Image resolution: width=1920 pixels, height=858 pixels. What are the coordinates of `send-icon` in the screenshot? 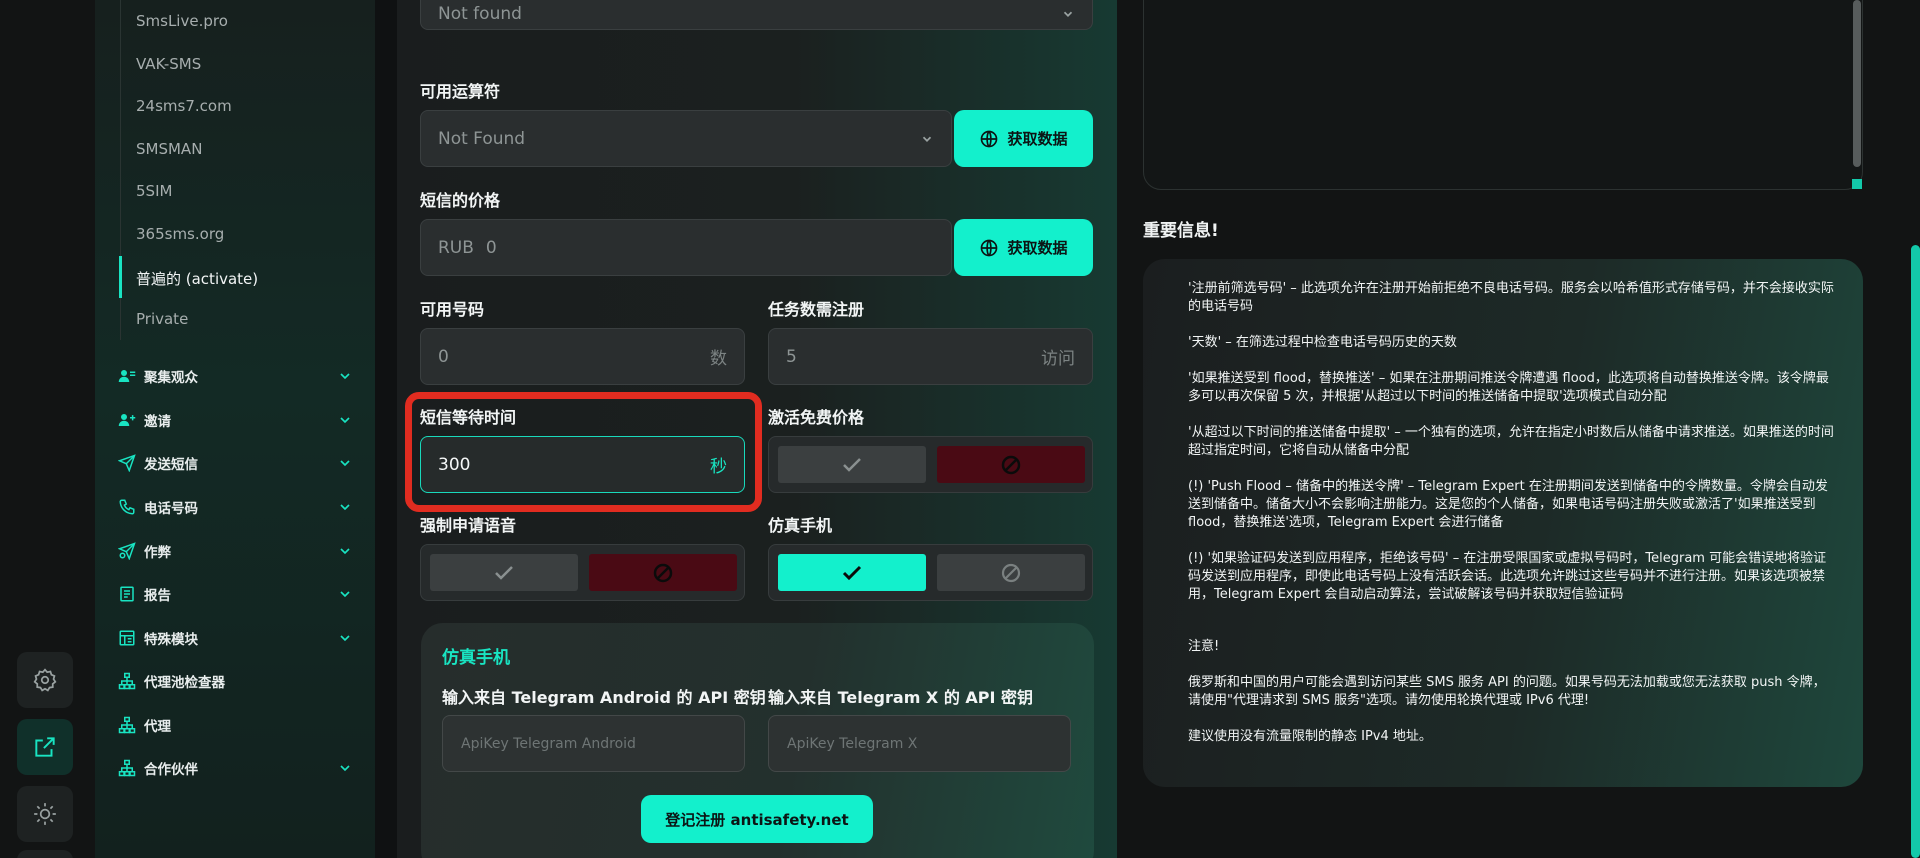 It's located at (127, 463).